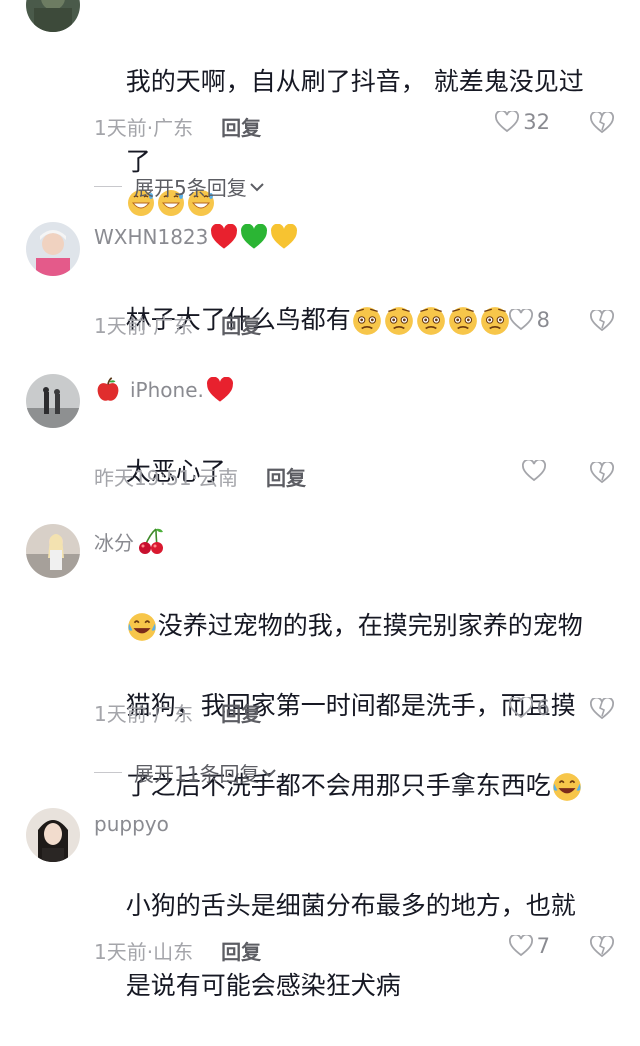  I want to click on like-button: 6, so click(529, 708).